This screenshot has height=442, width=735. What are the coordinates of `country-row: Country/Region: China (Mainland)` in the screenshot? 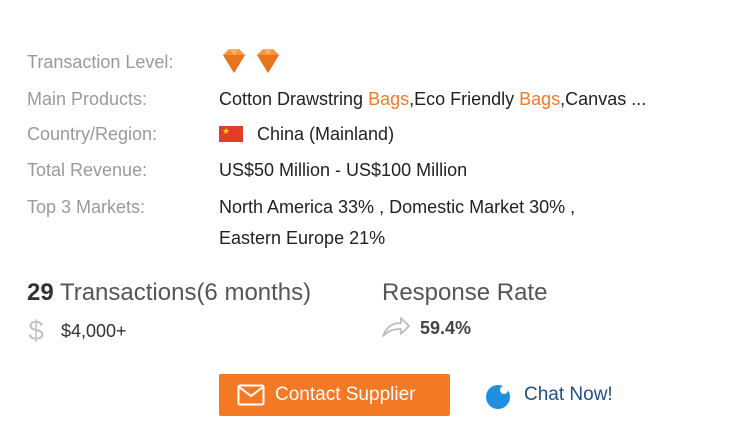 It's located at (372, 135).